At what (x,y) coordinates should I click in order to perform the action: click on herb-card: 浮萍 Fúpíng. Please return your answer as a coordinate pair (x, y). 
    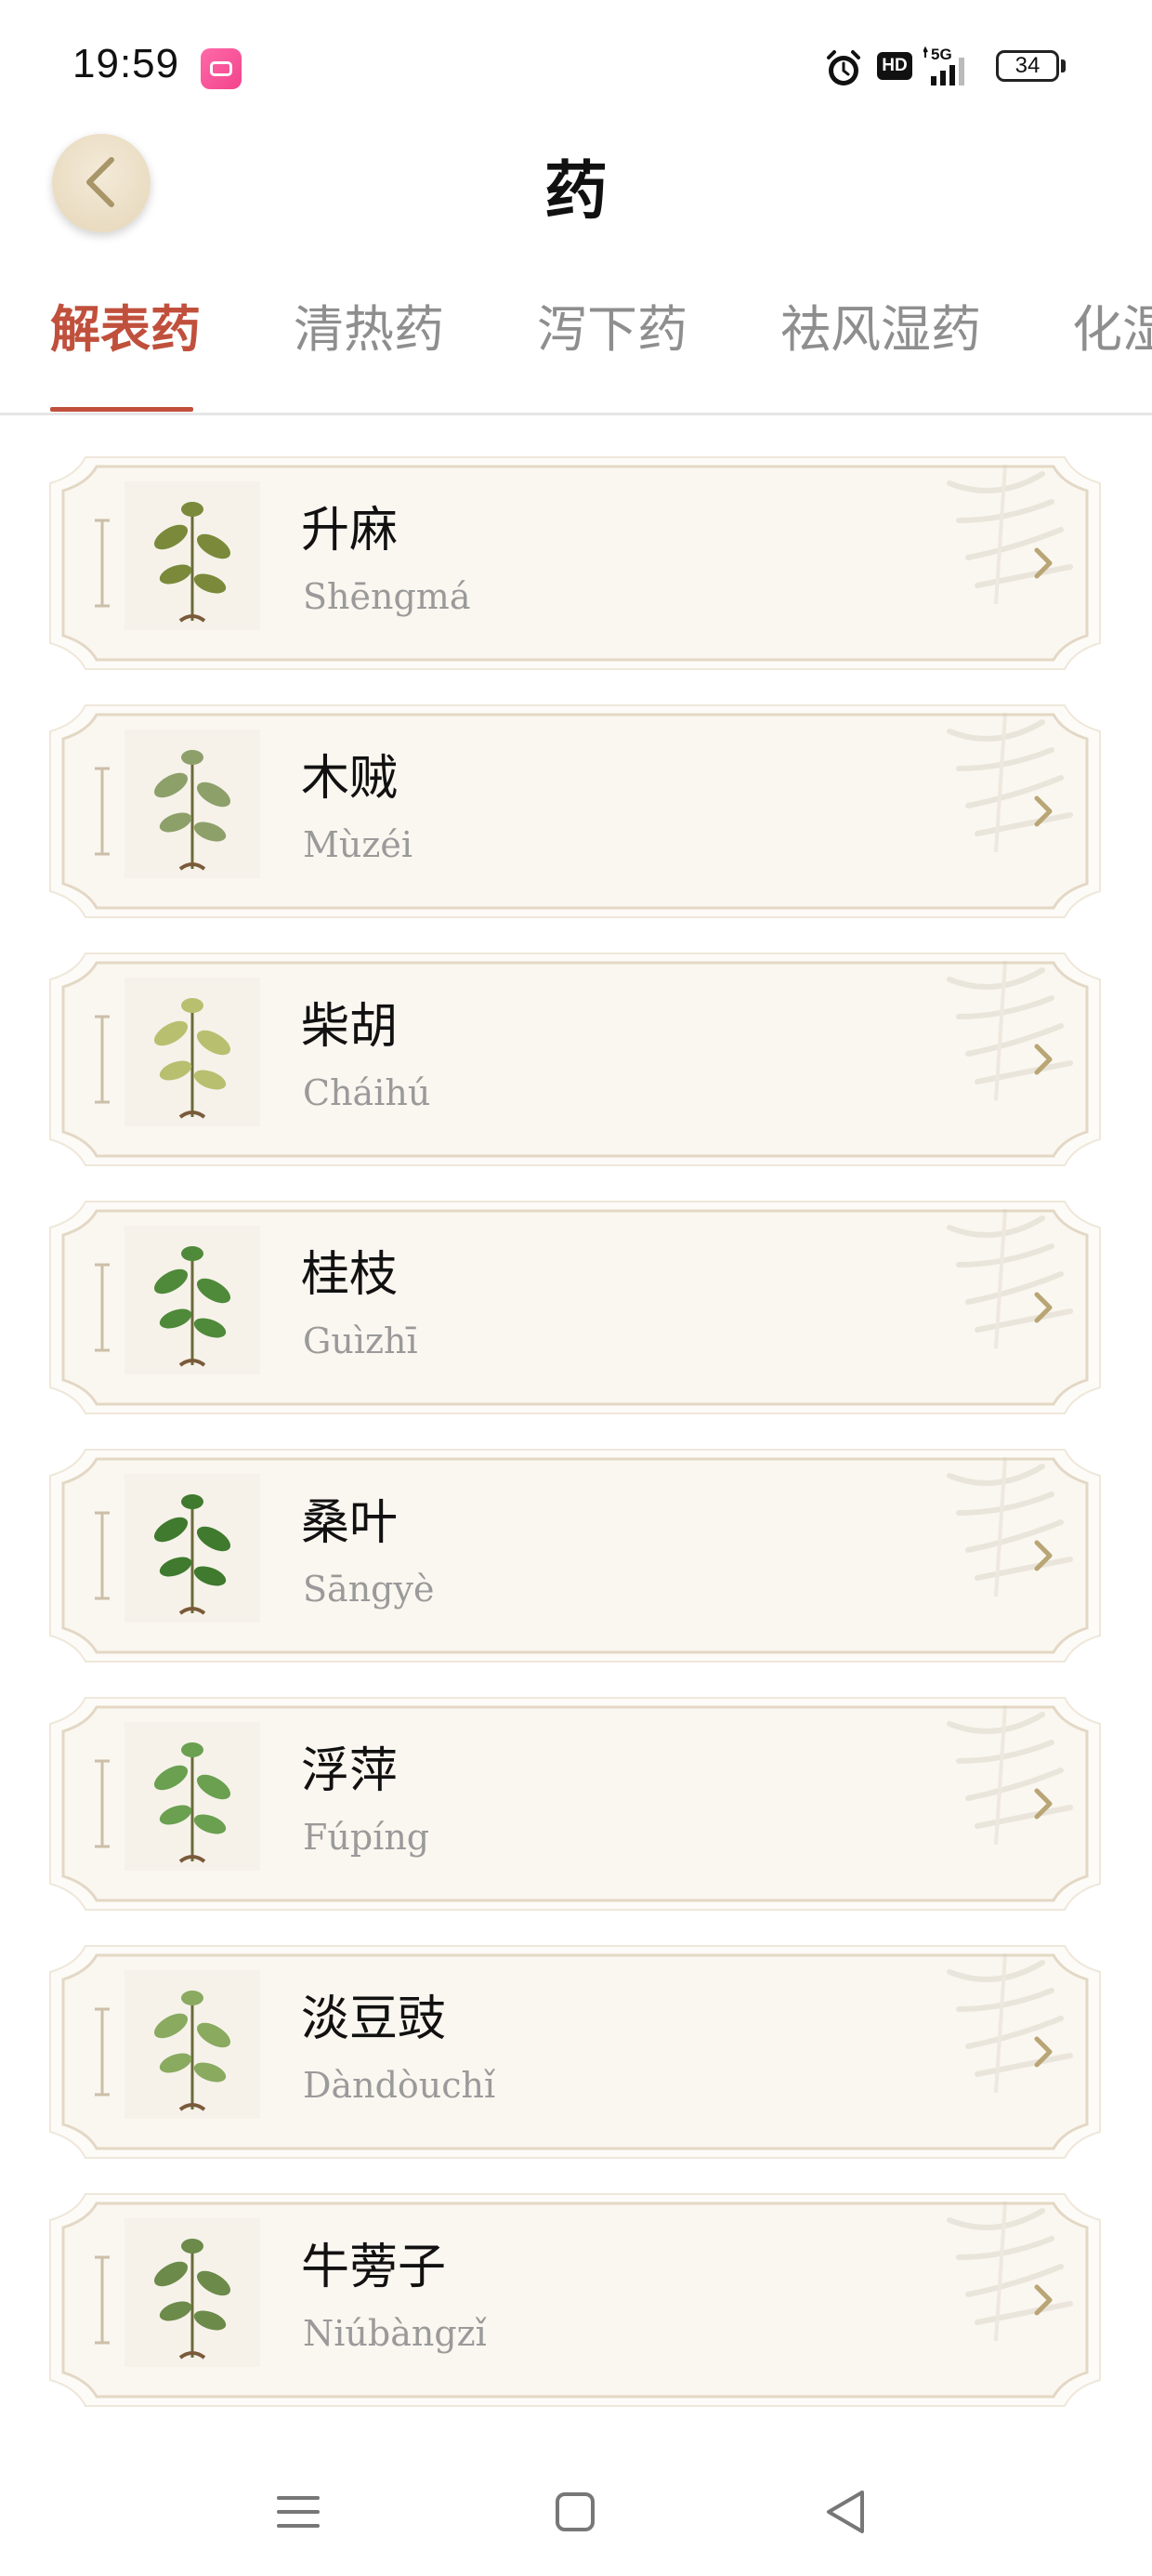
    Looking at the image, I should click on (575, 1804).